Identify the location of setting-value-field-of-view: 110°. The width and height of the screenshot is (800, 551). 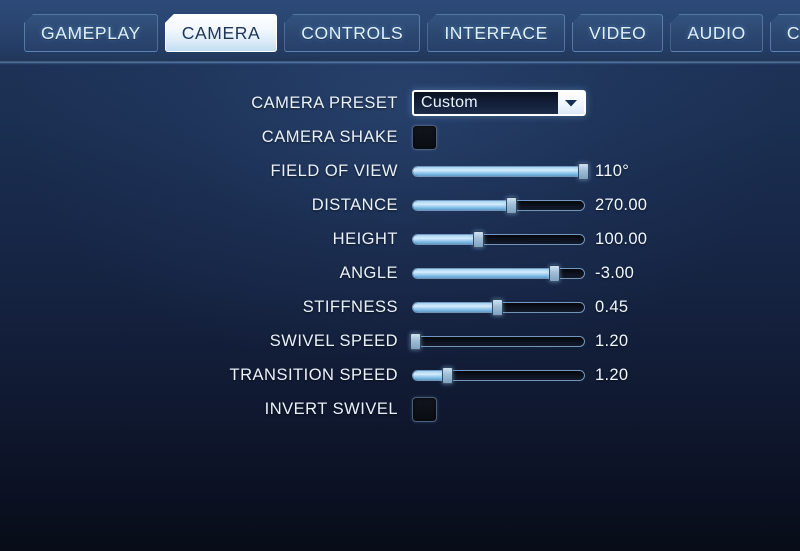
(612, 170).